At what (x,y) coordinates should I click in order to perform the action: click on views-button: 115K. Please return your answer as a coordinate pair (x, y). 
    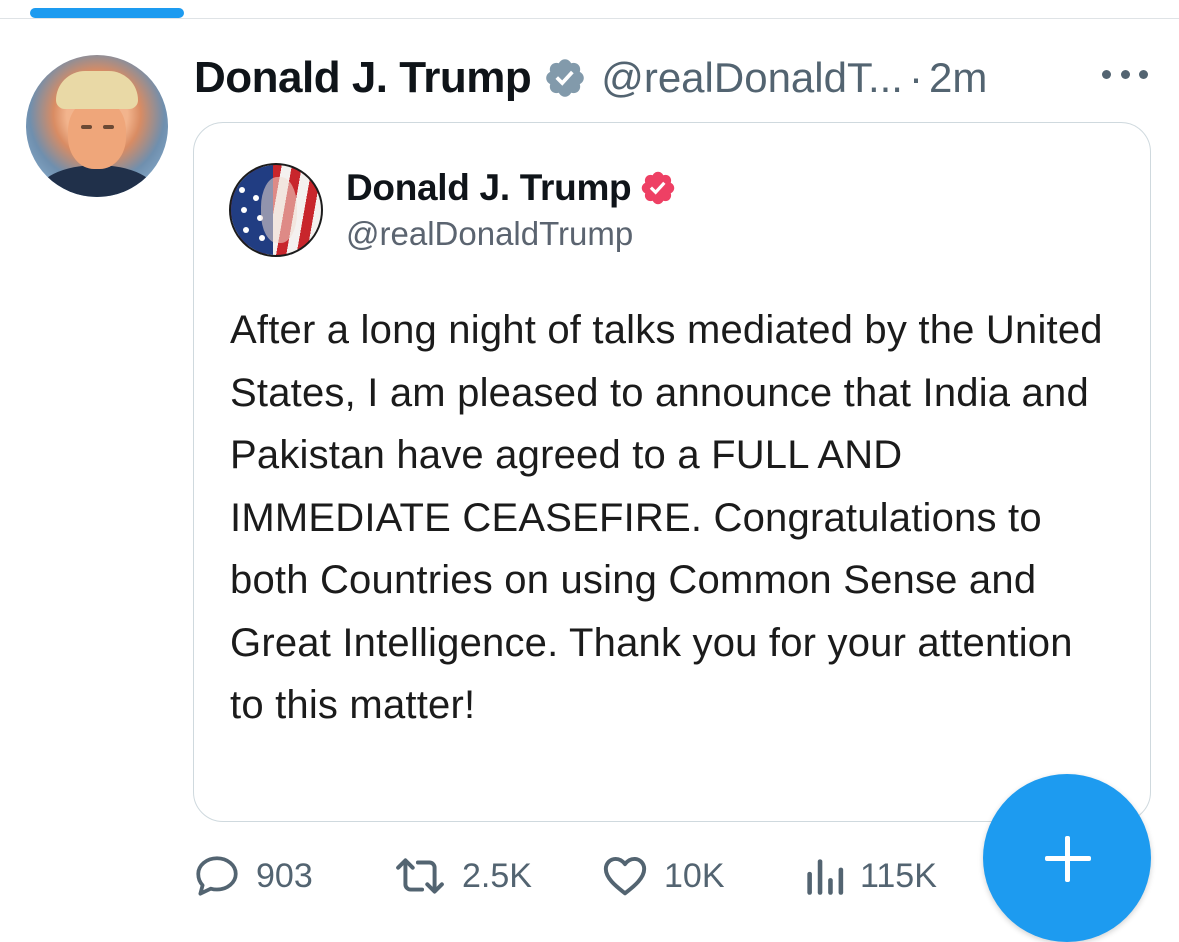
    Looking at the image, I should click on (869, 876).